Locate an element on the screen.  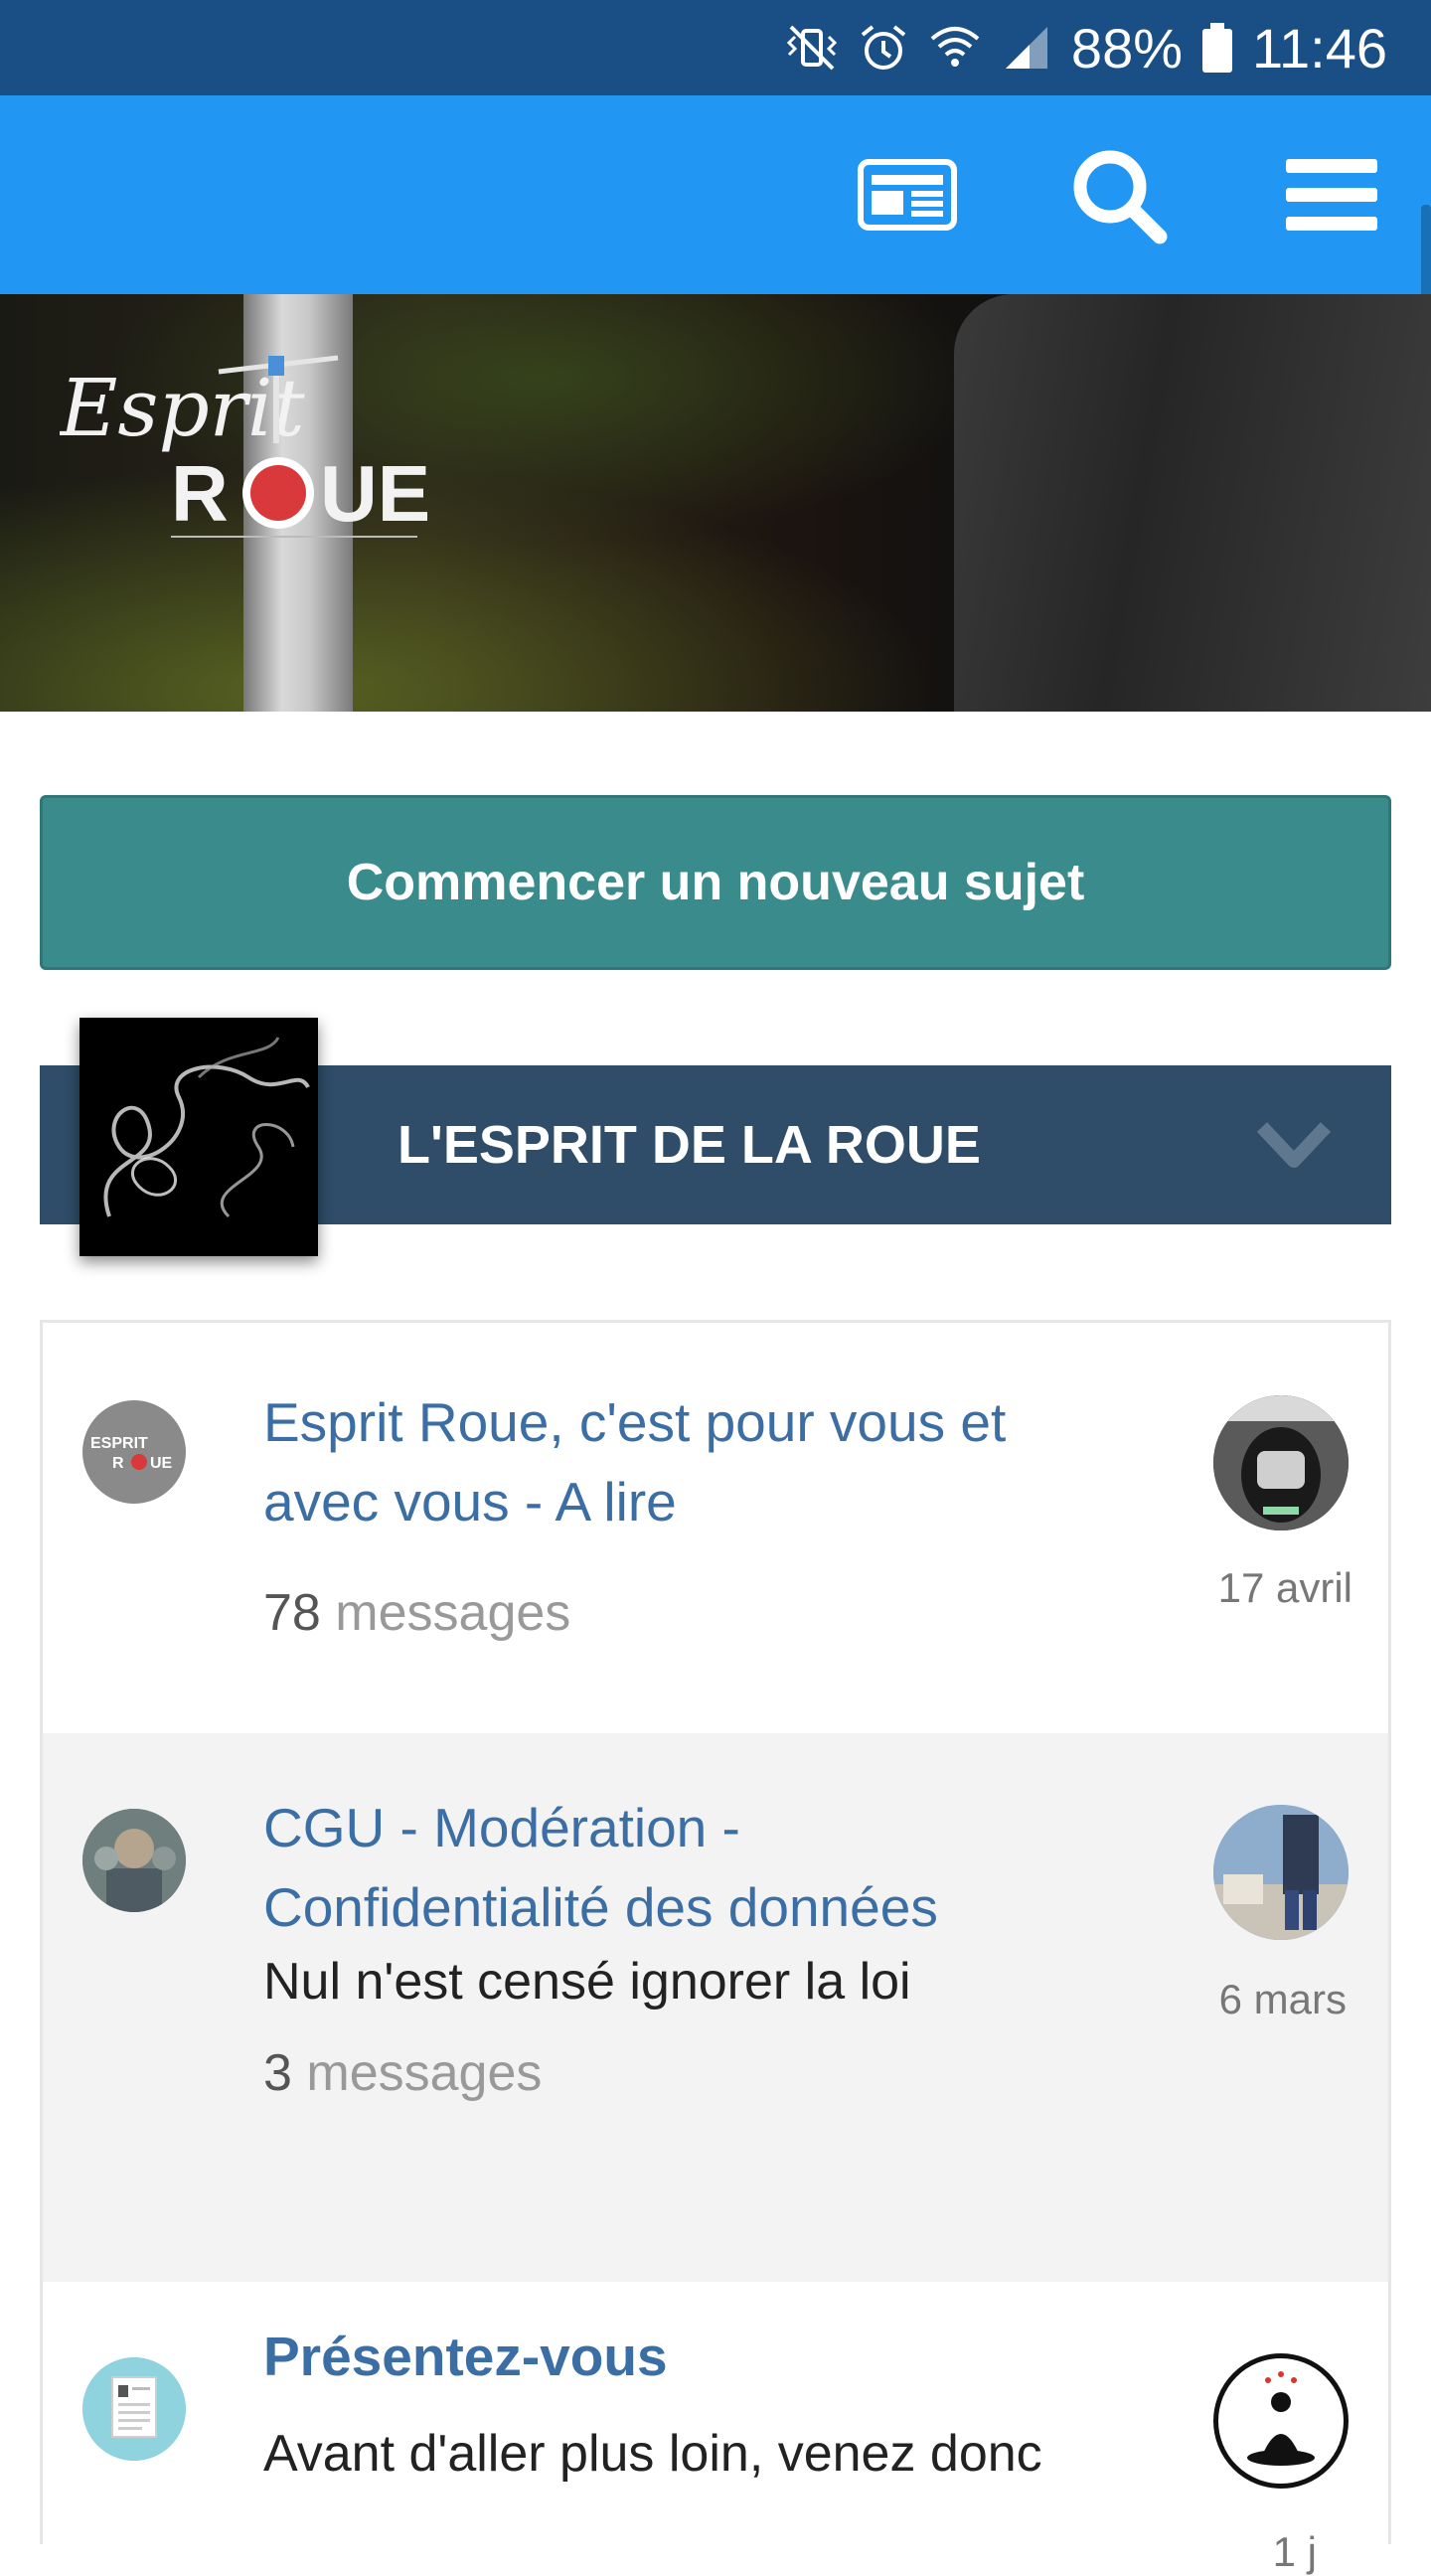
news-icon is located at coordinates (907, 195).